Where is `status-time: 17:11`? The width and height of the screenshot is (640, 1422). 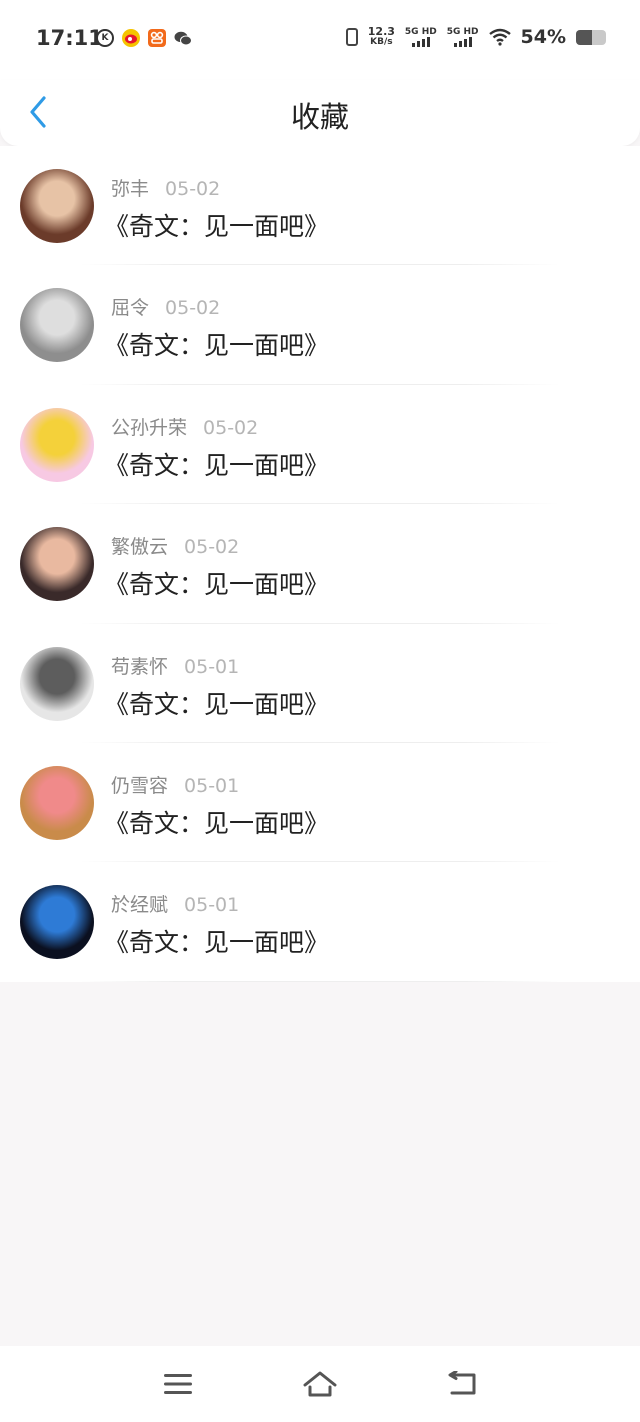
status-time: 17:11 is located at coordinates (69, 38).